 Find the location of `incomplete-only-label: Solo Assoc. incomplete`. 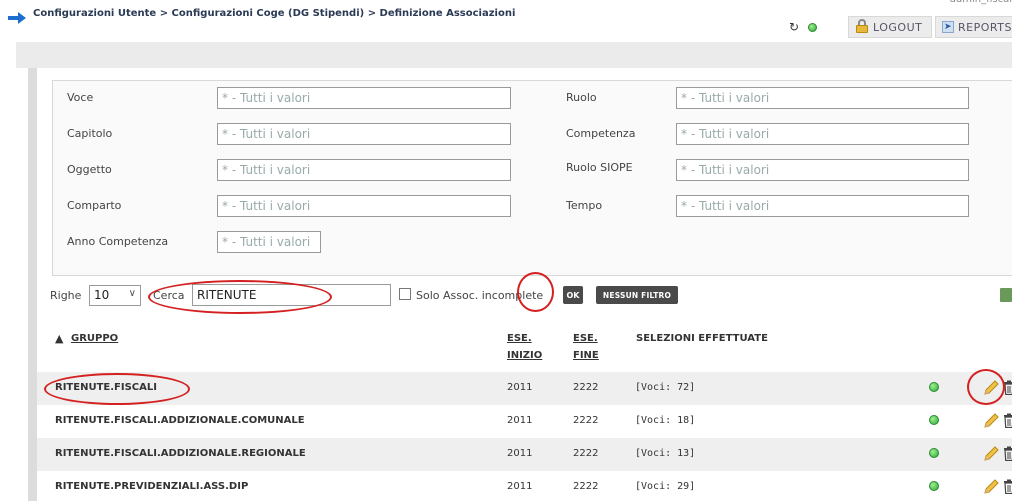

incomplete-only-label: Solo Assoc. incomplete is located at coordinates (480, 295).